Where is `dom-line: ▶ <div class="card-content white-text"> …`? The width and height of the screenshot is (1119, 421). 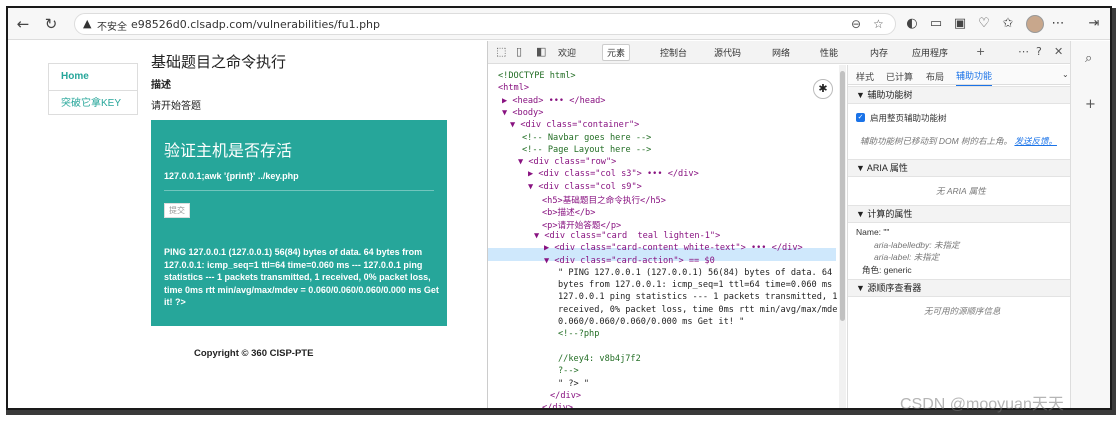
dom-line: ▶ <div class="card-content white-text"> … is located at coordinates (673, 248).